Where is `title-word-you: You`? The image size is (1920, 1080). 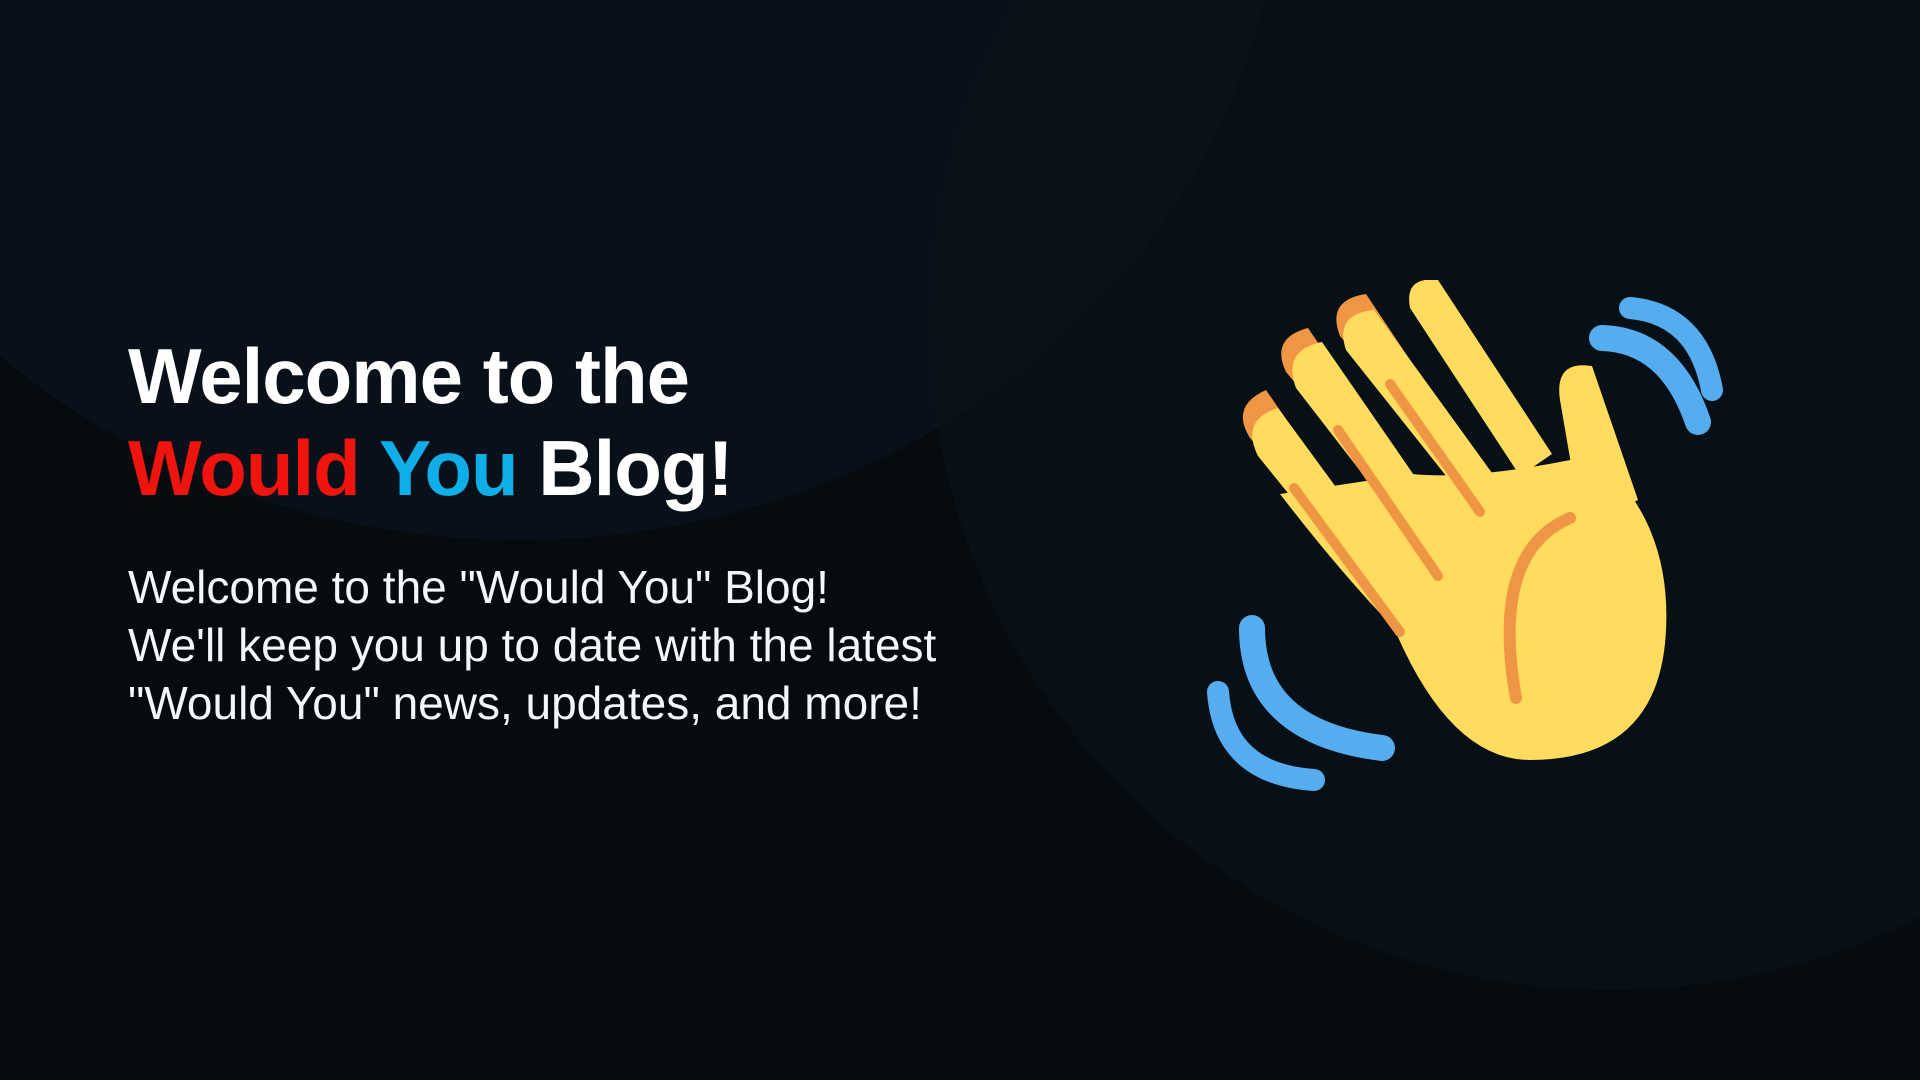 title-word-you: You is located at coordinates (449, 468).